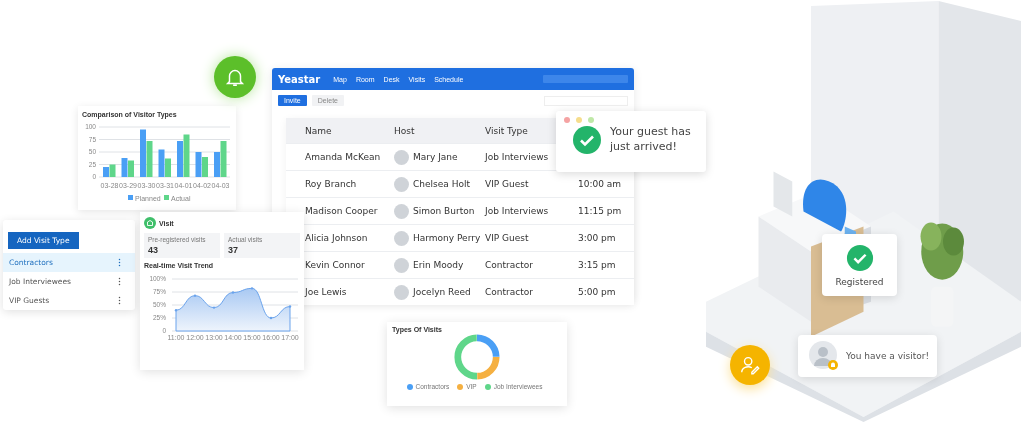 This screenshot has width=1021, height=423. I want to click on table-cell: Erin Moody, so click(438, 265).